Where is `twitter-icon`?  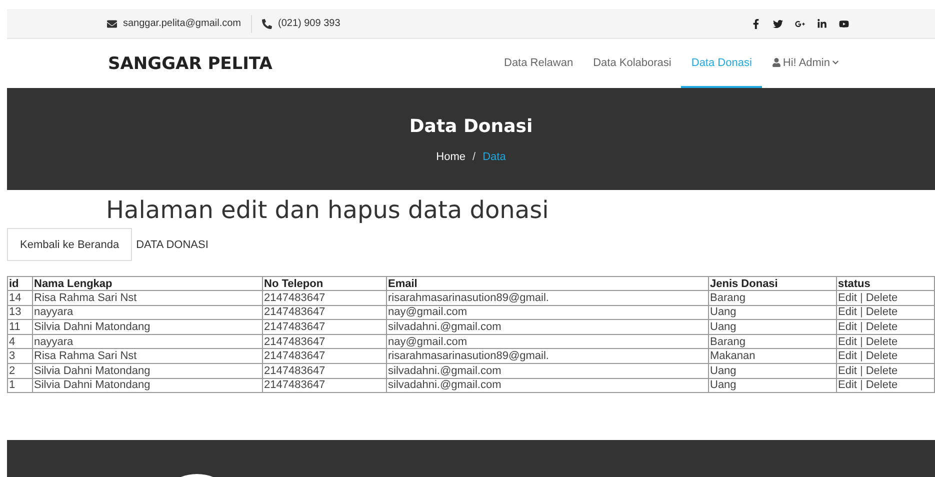
twitter-icon is located at coordinates (778, 23).